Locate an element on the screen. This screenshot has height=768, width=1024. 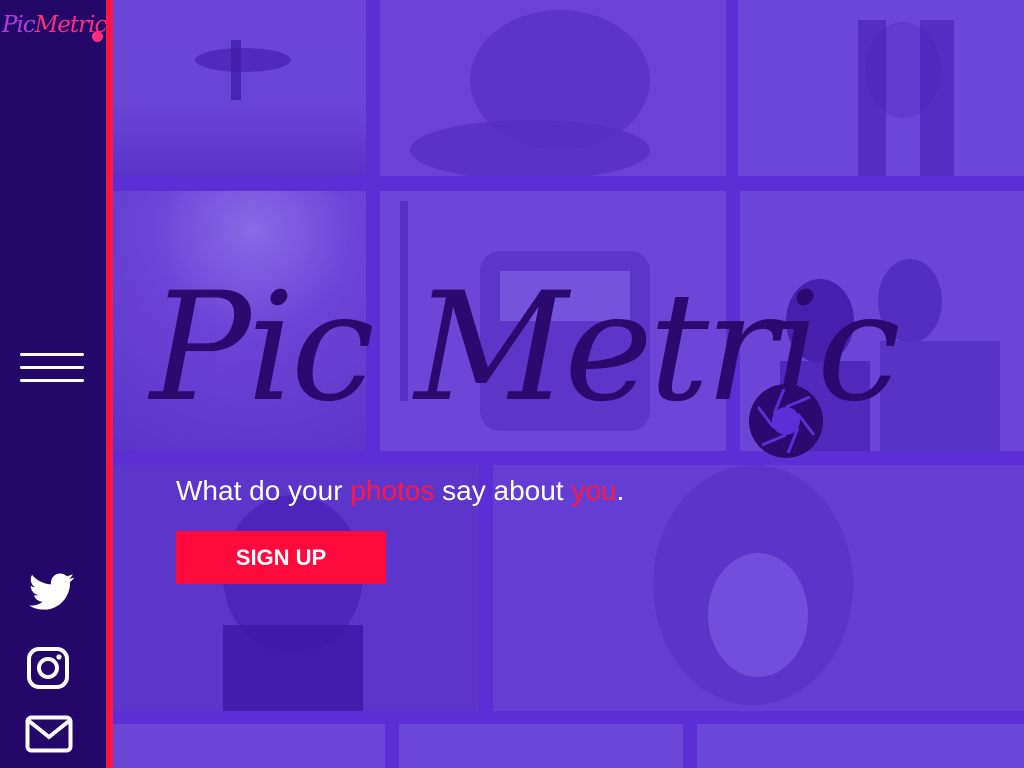
sign-up-button: SIGN UP is located at coordinates (281, 557).